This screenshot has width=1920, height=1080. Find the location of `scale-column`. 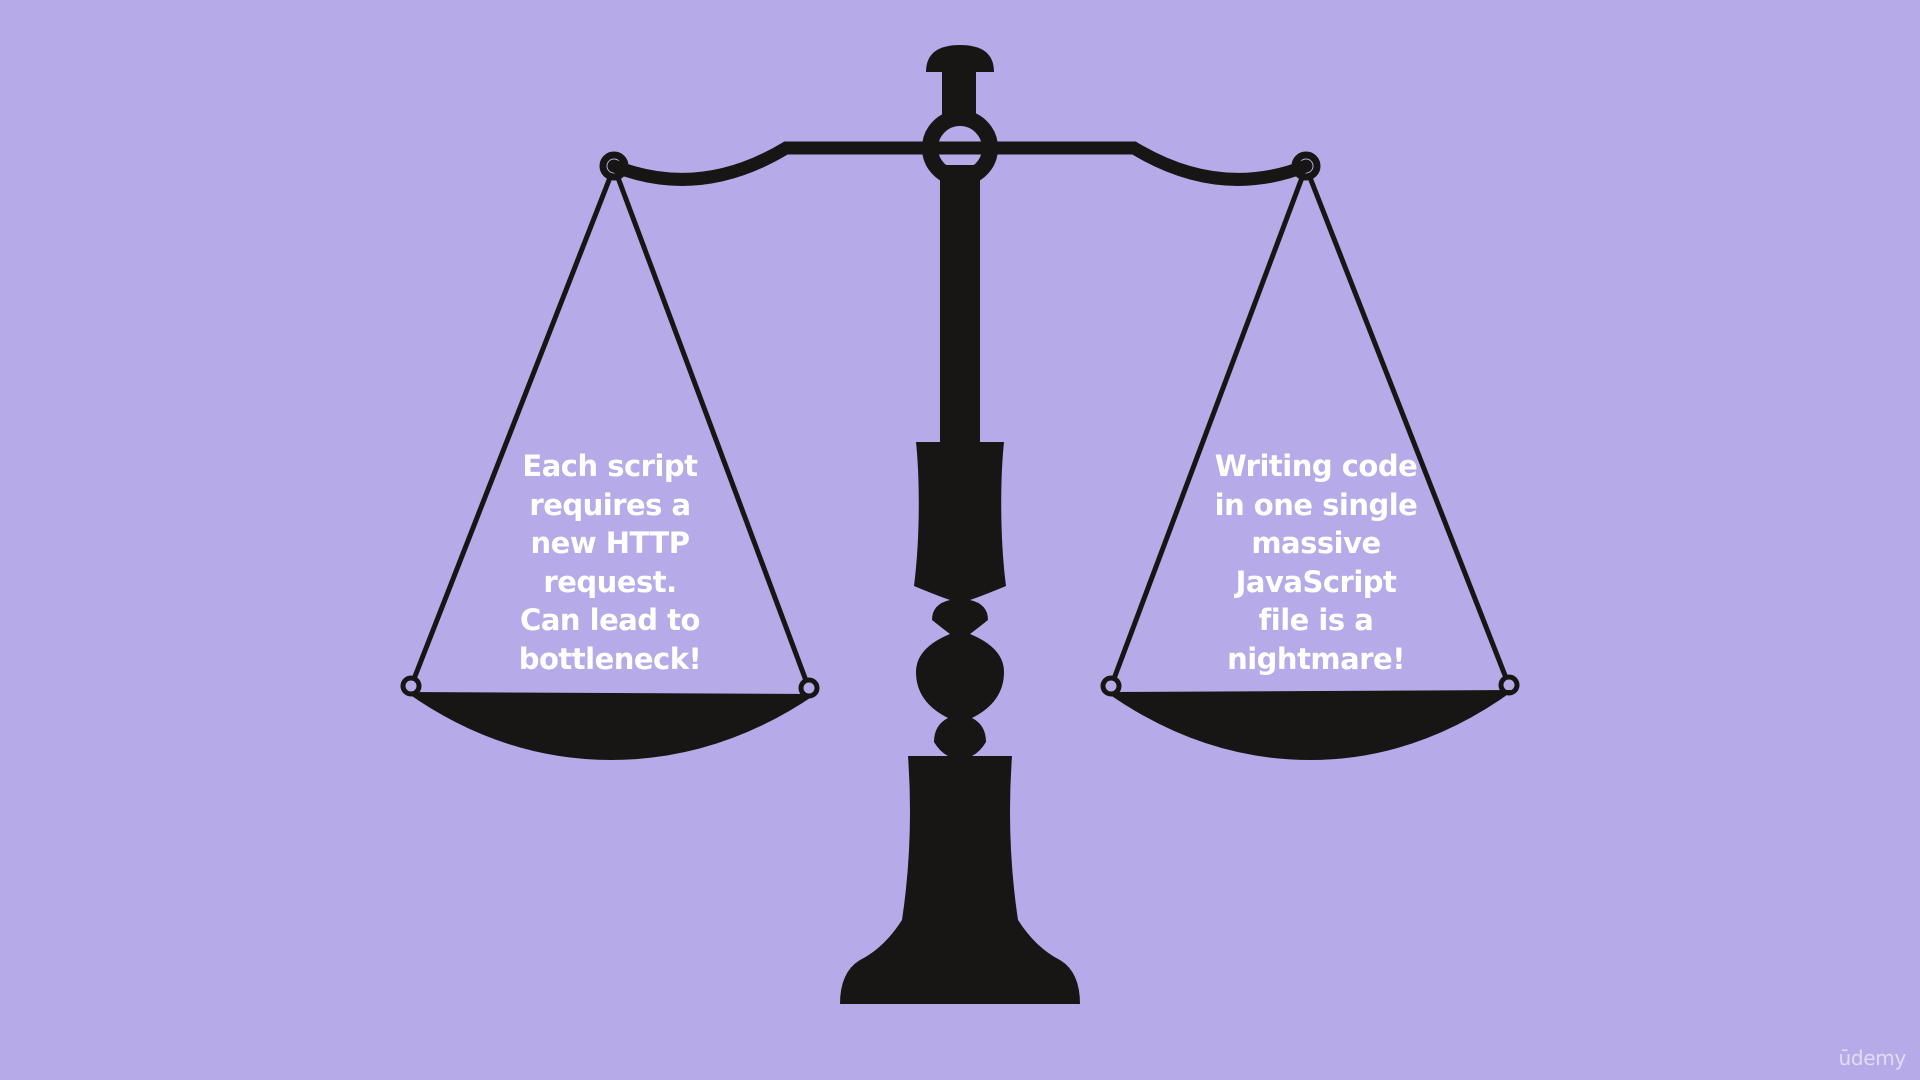

scale-column is located at coordinates (960, 723).